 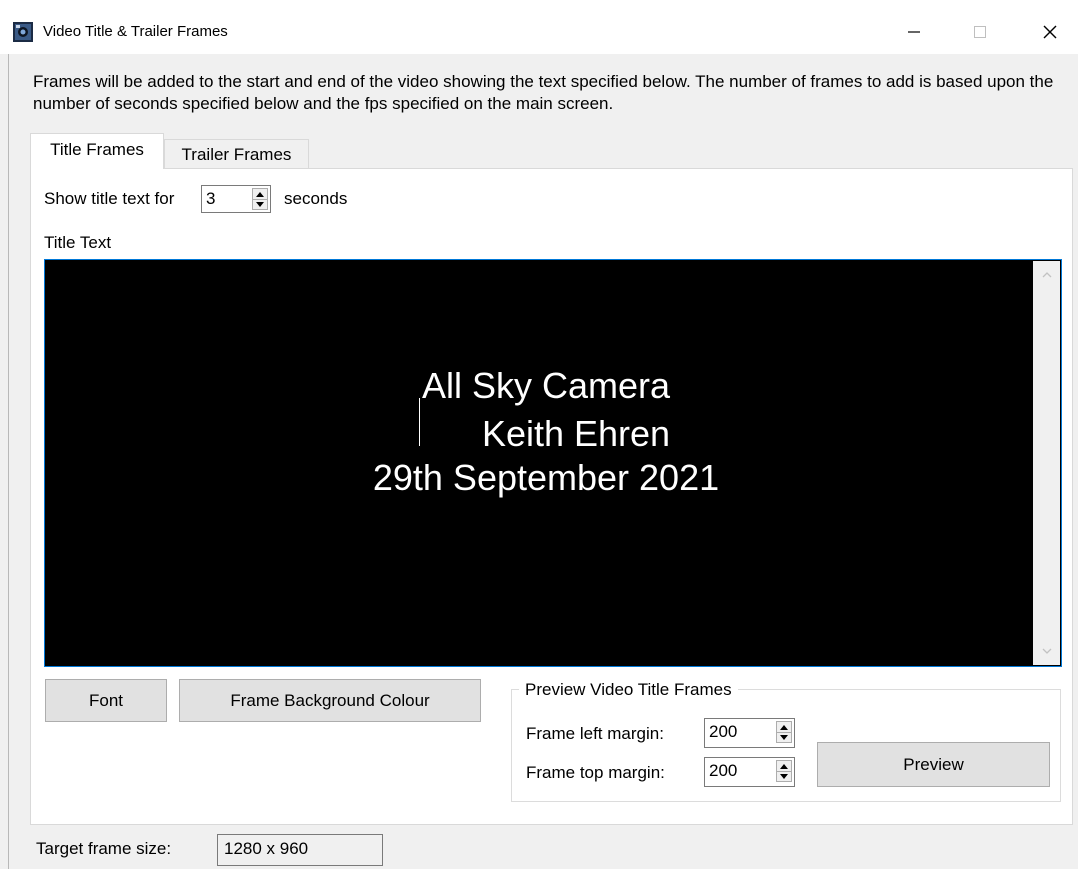 I want to click on close-button, so click(x=1050, y=32).